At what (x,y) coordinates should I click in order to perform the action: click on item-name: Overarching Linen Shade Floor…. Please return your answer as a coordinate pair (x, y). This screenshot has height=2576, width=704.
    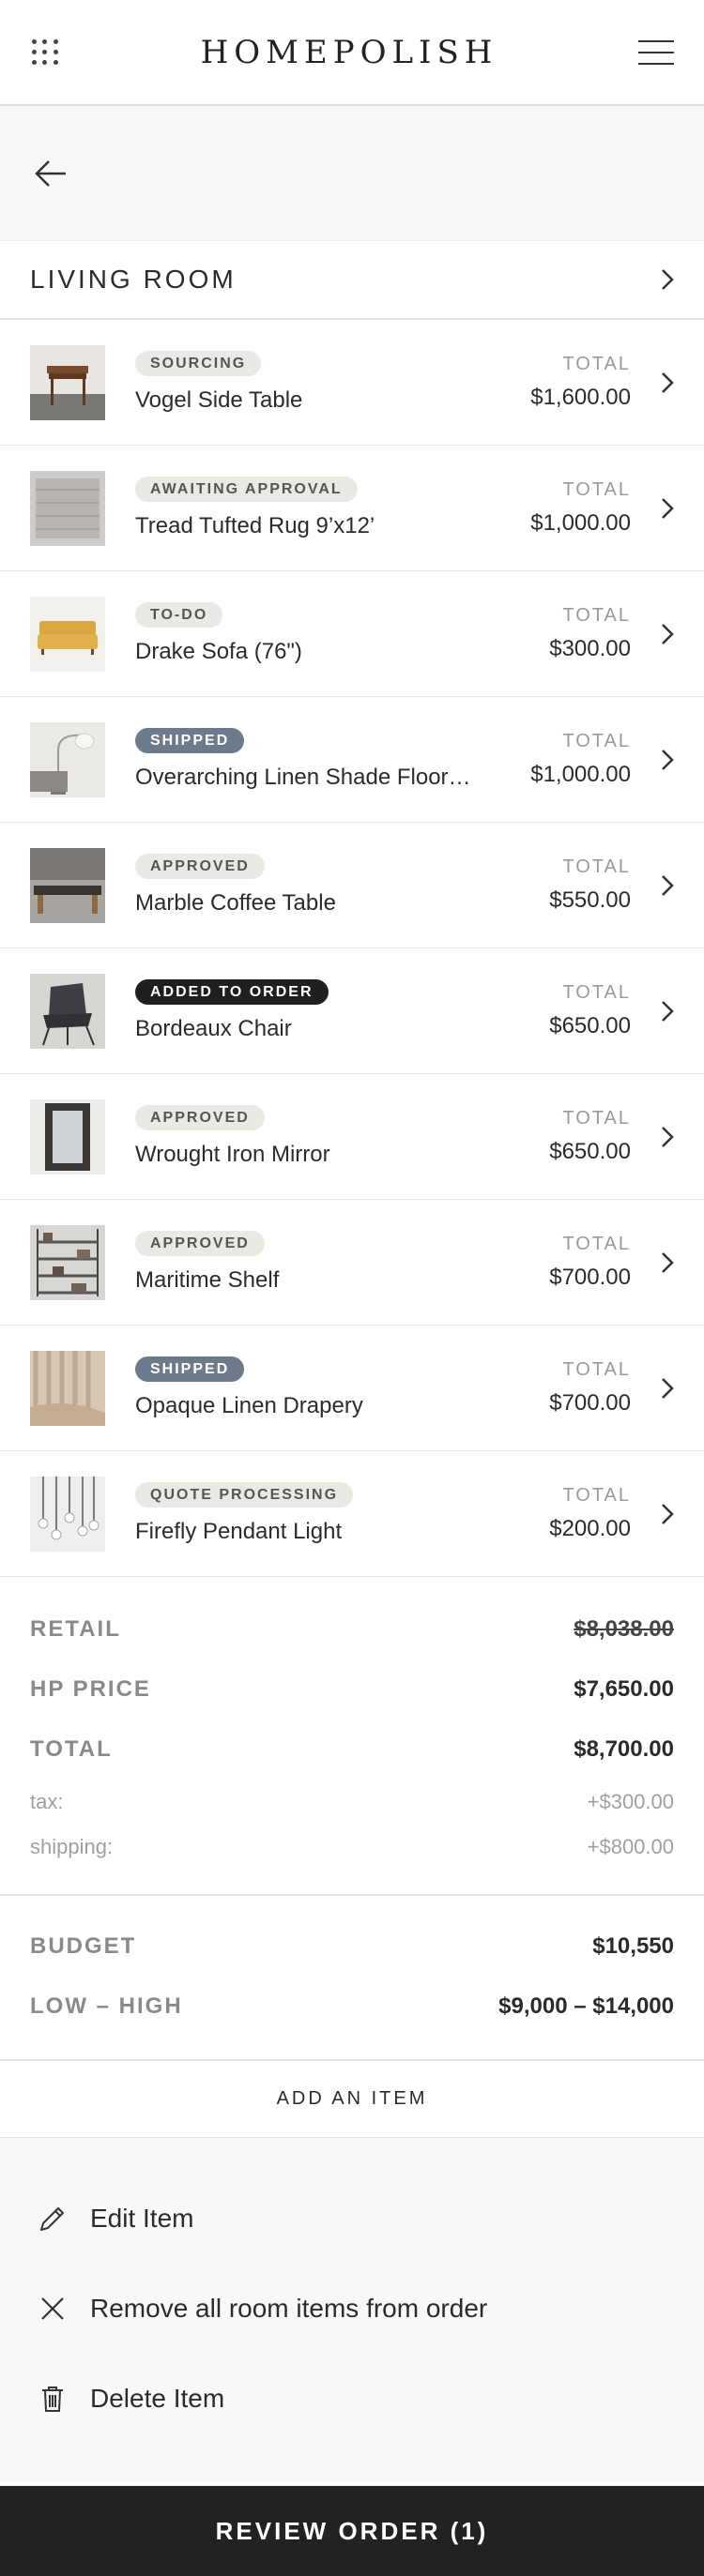
    Looking at the image, I should click on (303, 777).